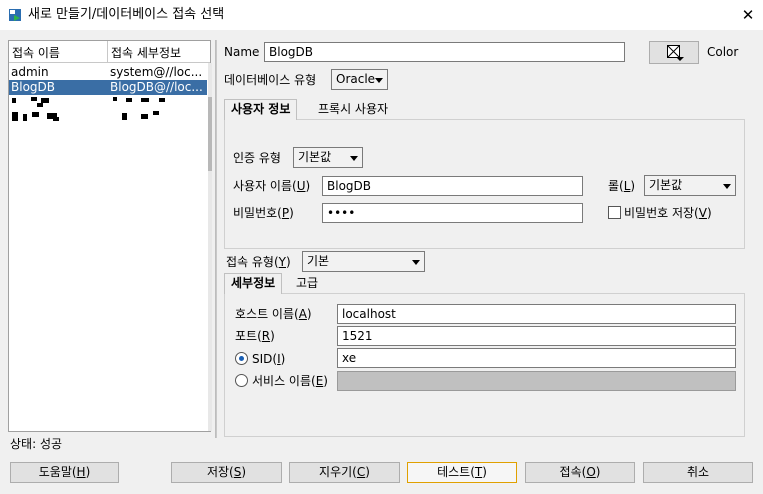  Describe the element at coordinates (64, 472) in the screenshot. I see `help-button: 도움말(H)` at that location.